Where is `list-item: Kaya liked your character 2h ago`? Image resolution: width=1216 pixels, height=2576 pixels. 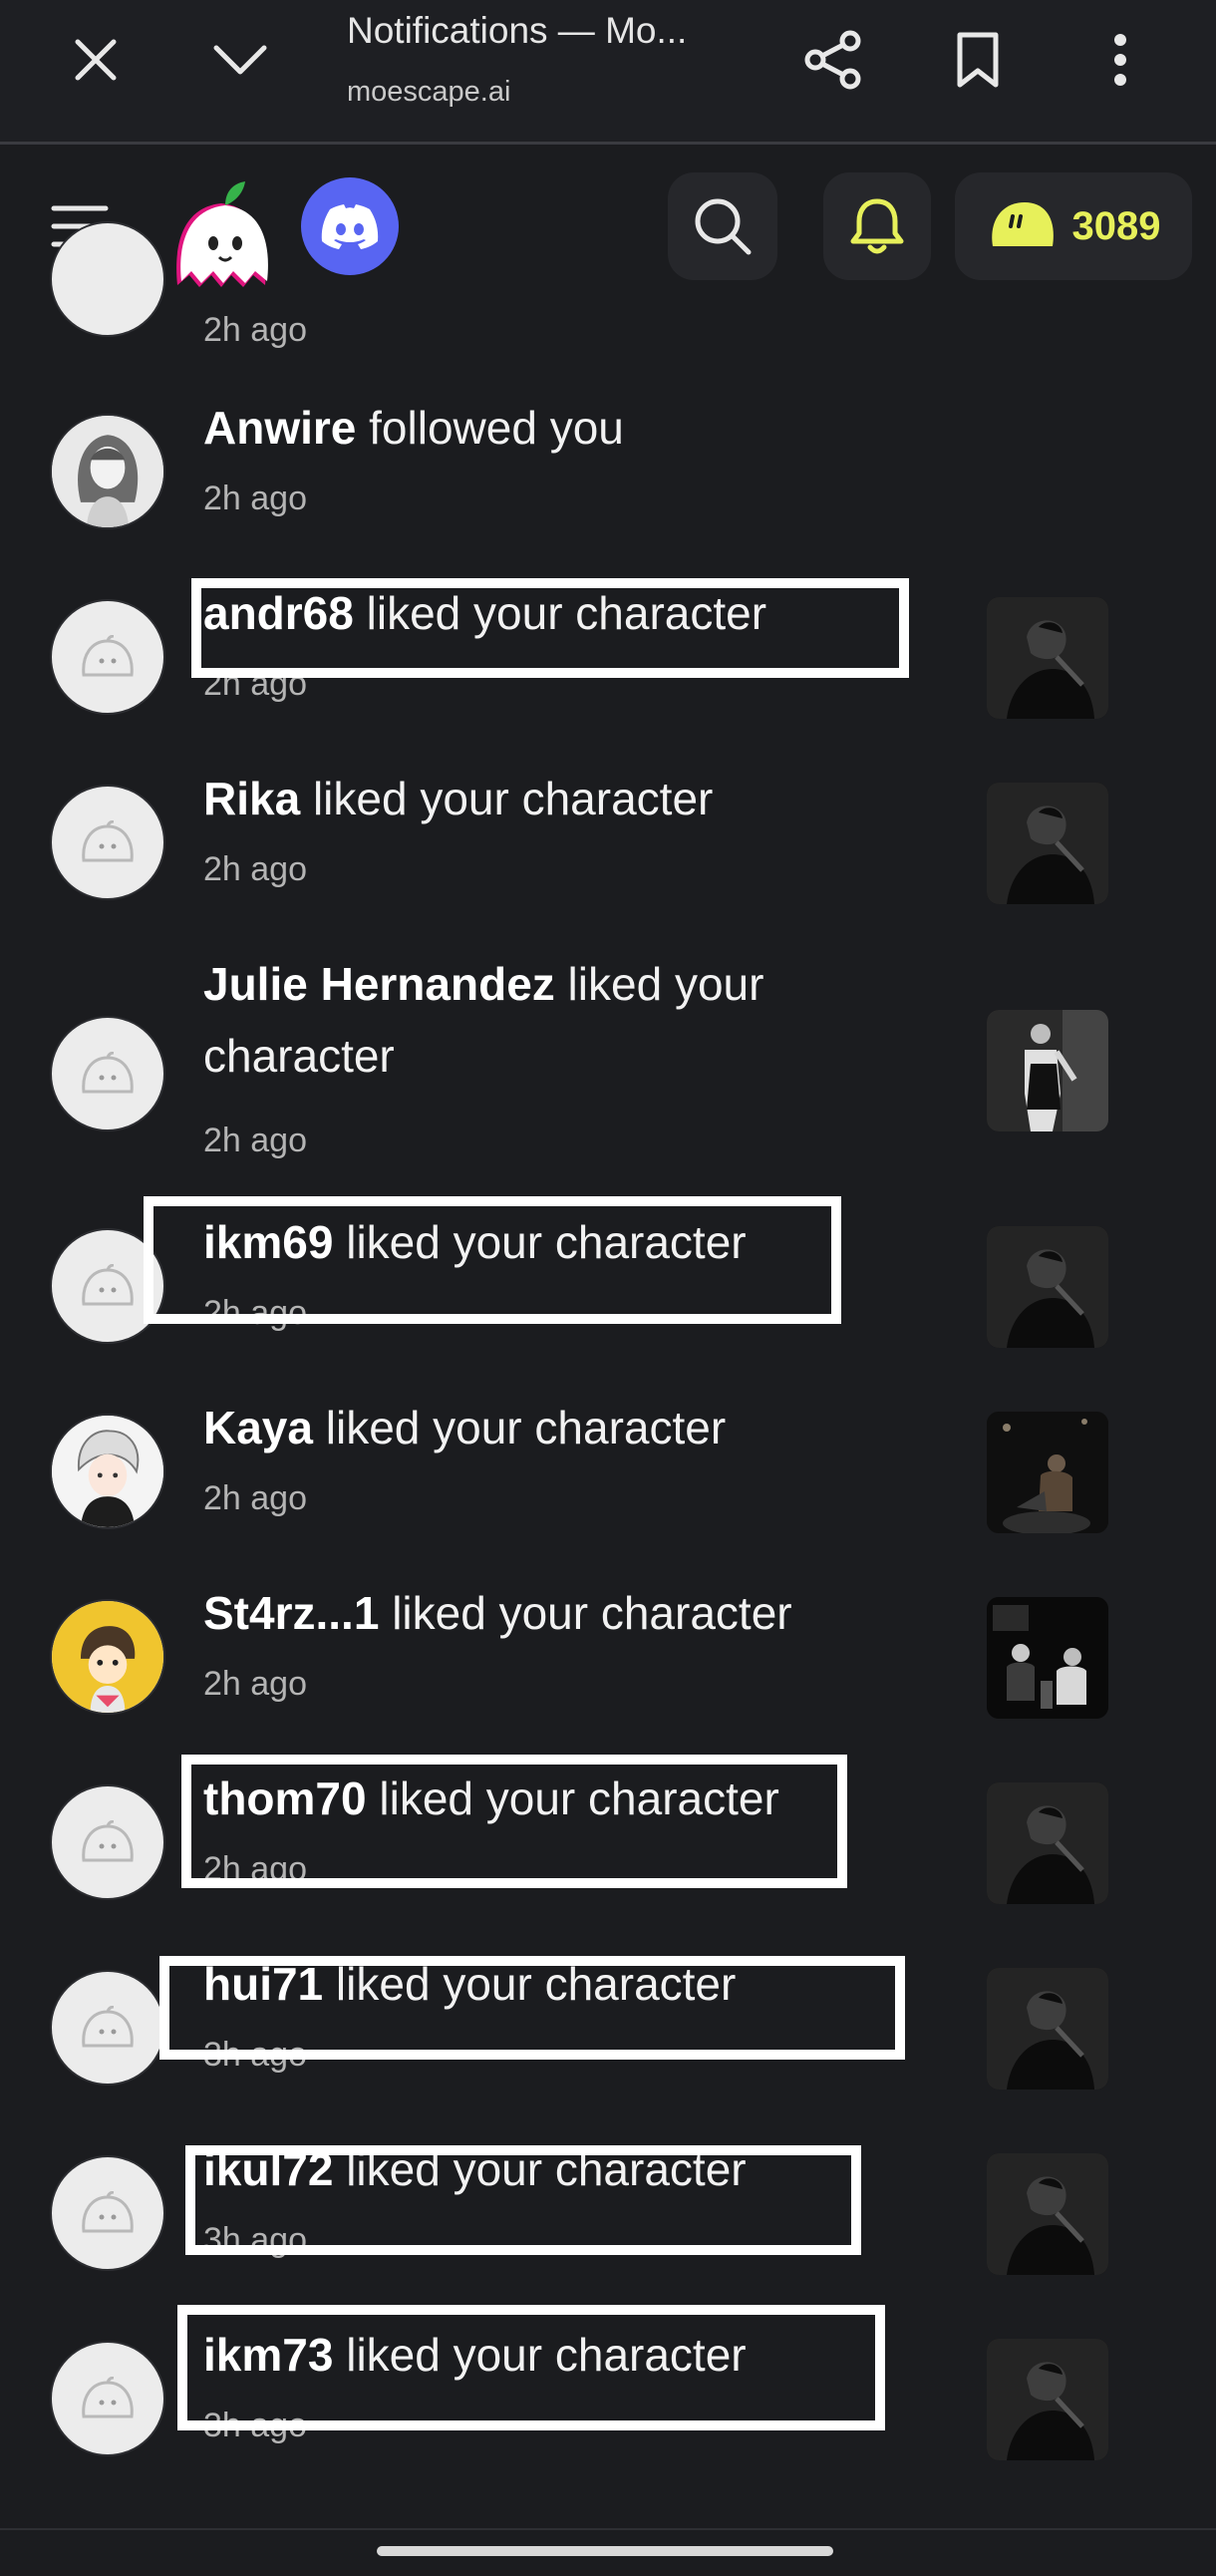
list-item: Kaya liked your character 2h ago is located at coordinates (608, 1500).